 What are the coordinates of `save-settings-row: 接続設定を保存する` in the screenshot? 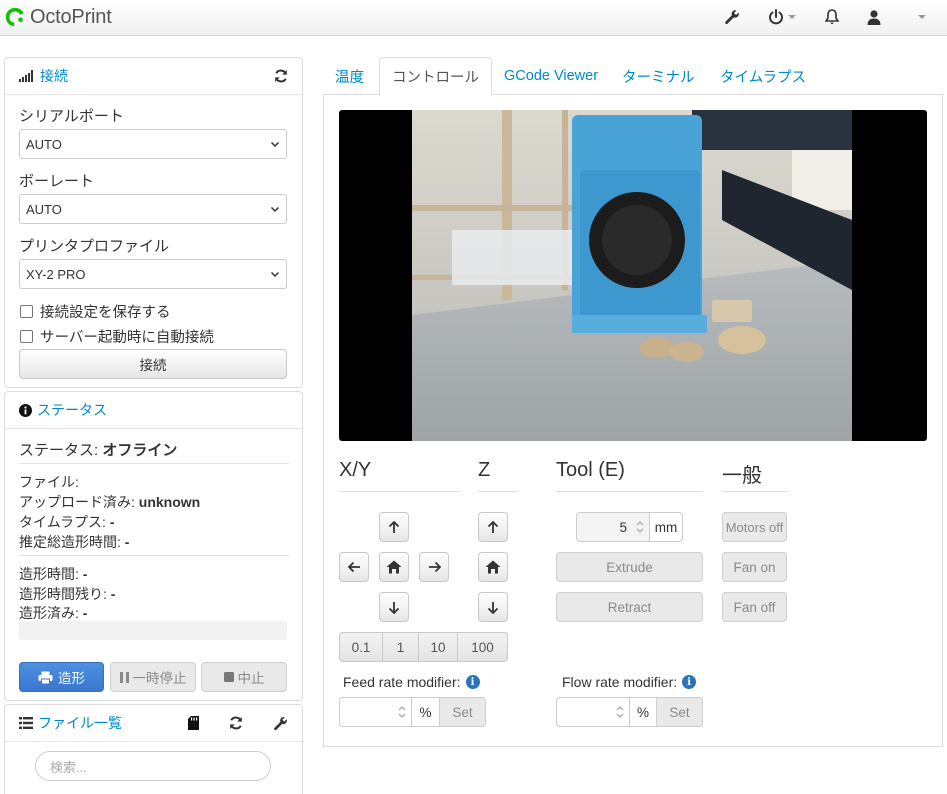 It's located at (95, 311).